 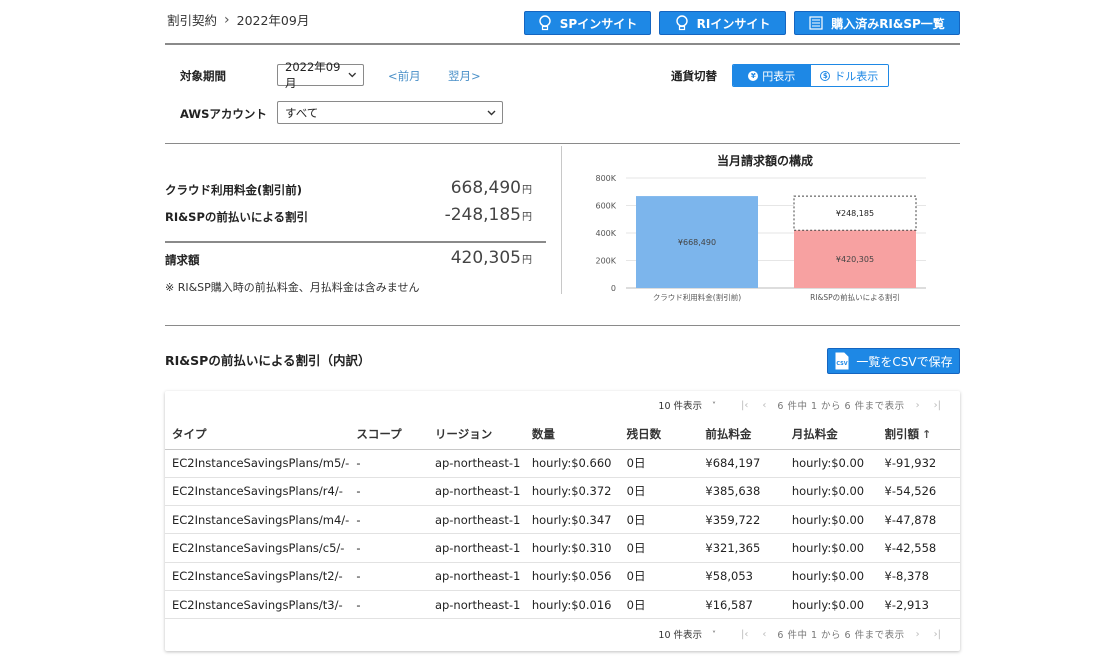 I want to click on cell-quantity: hourly:$0.347, so click(x=572, y=520).